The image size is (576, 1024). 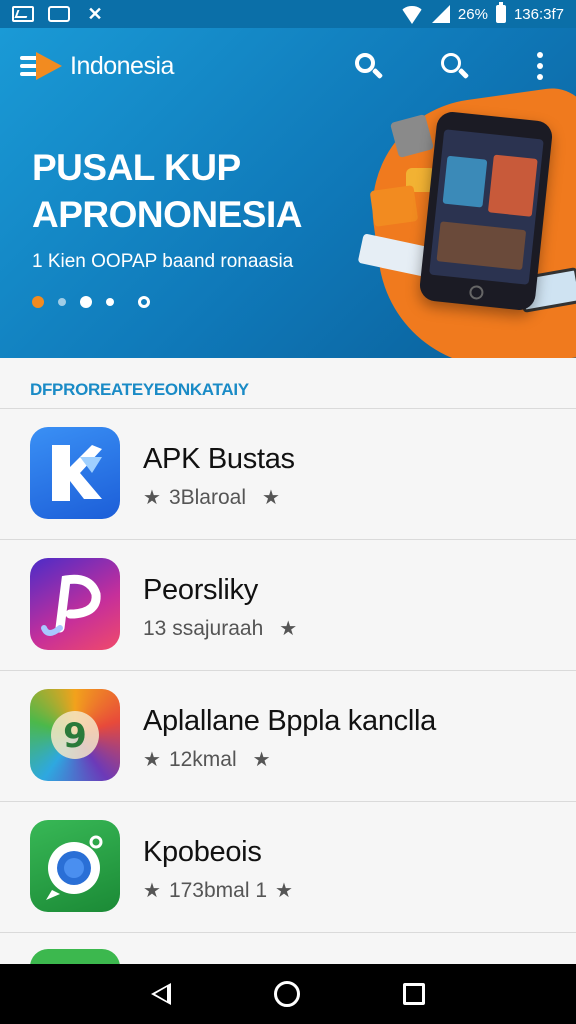 I want to click on recents-icon, so click(x=413, y=994).